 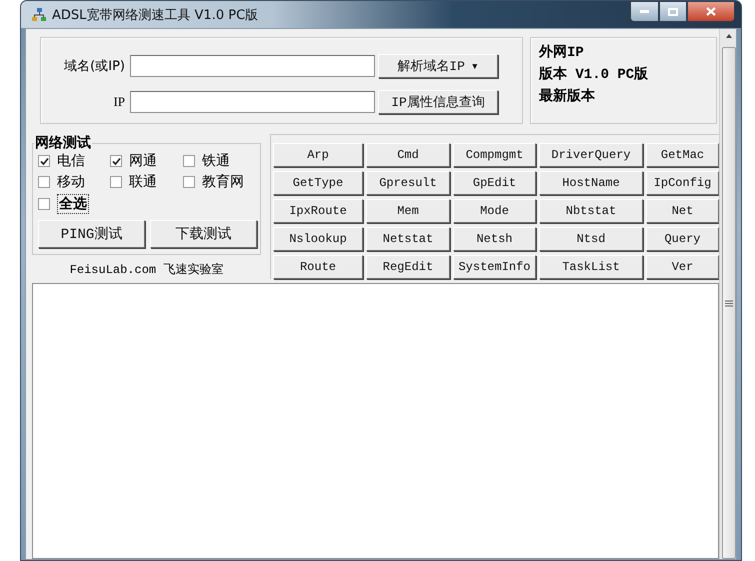 What do you see at coordinates (63, 143) in the screenshot?
I see `group-title: 网络测试` at bounding box center [63, 143].